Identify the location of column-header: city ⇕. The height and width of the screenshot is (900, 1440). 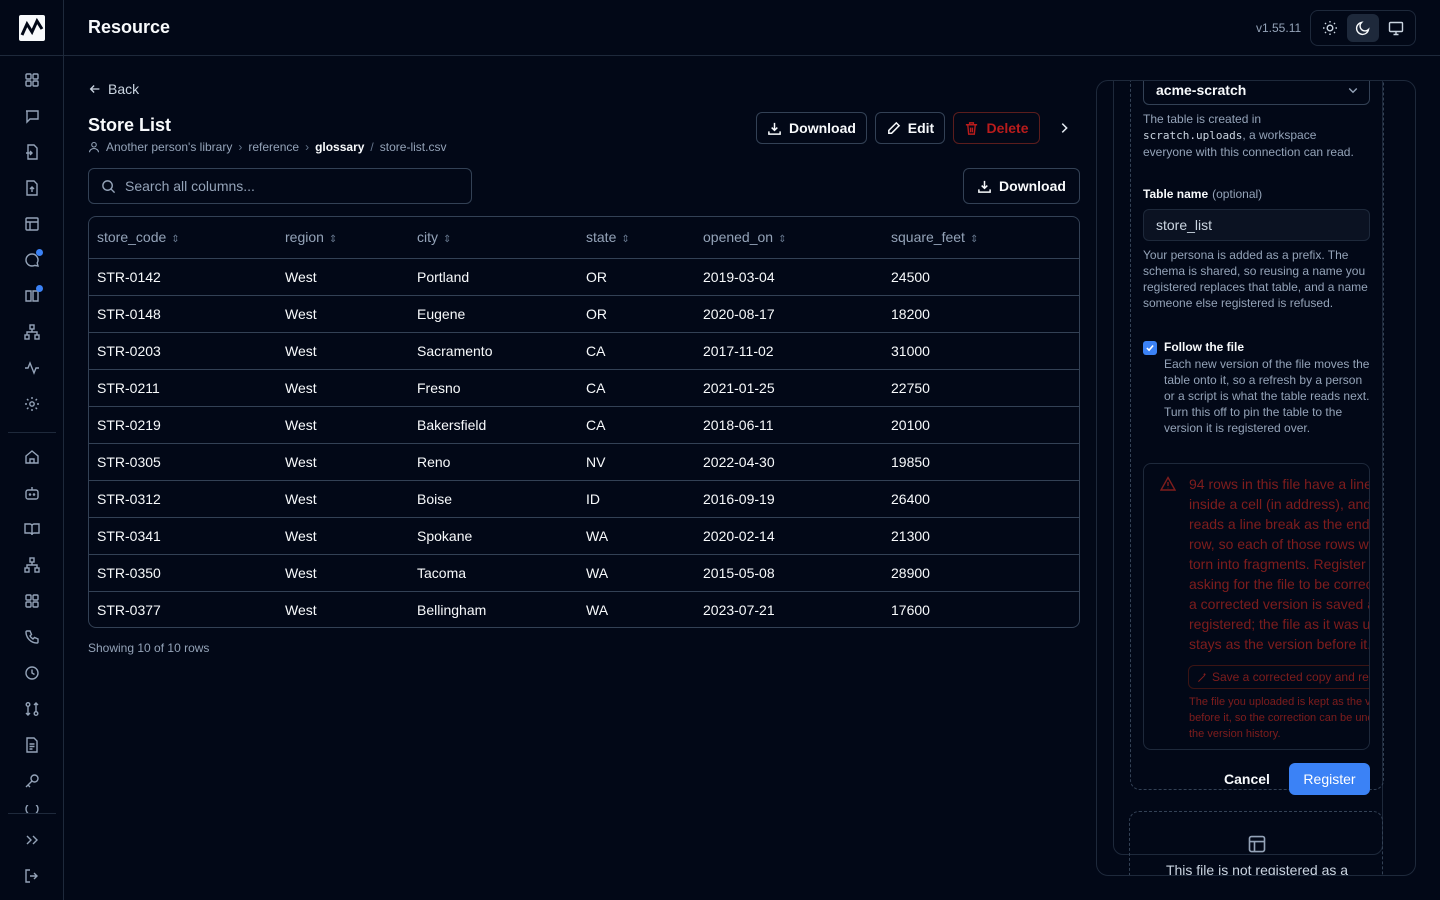
(493, 238).